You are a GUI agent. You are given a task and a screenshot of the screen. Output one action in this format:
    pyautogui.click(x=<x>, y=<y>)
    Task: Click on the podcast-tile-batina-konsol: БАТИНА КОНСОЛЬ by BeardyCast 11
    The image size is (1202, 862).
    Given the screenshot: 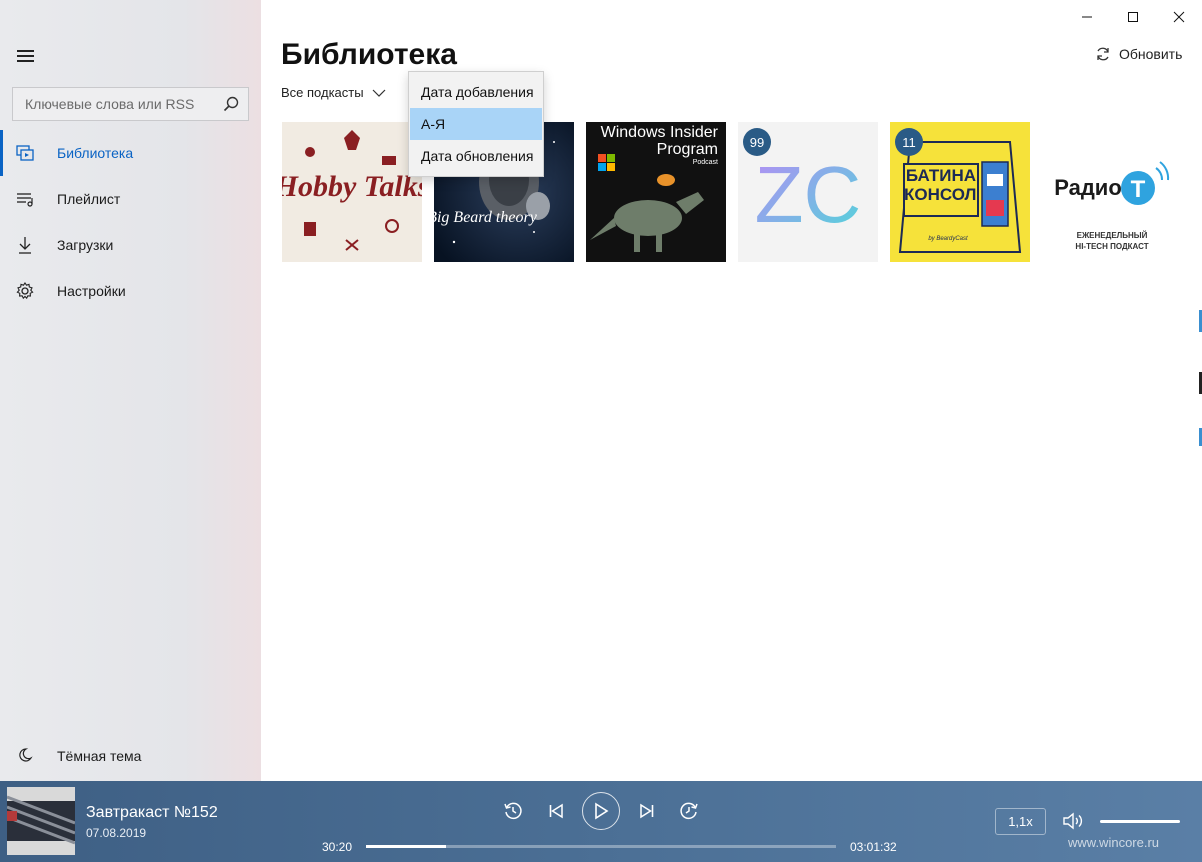 What is the action you would take?
    pyautogui.click(x=960, y=192)
    